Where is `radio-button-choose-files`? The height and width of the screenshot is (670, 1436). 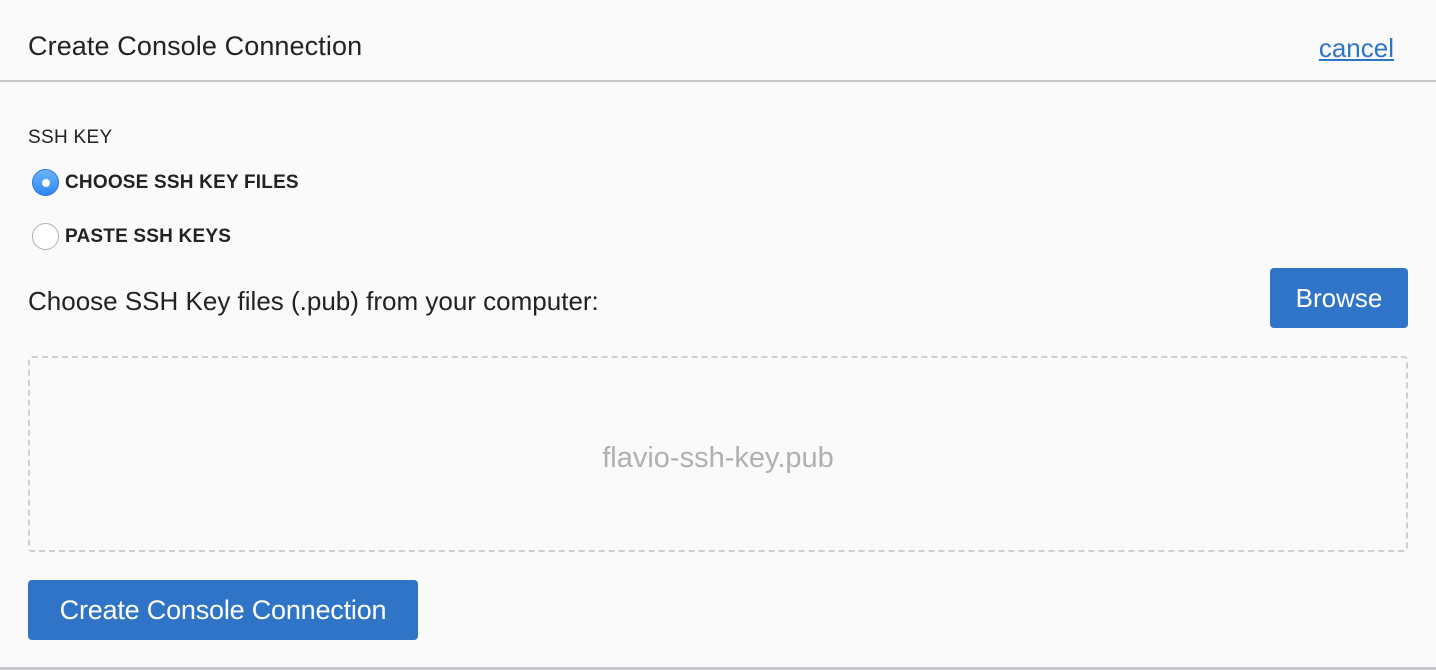
radio-button-choose-files is located at coordinates (45, 182).